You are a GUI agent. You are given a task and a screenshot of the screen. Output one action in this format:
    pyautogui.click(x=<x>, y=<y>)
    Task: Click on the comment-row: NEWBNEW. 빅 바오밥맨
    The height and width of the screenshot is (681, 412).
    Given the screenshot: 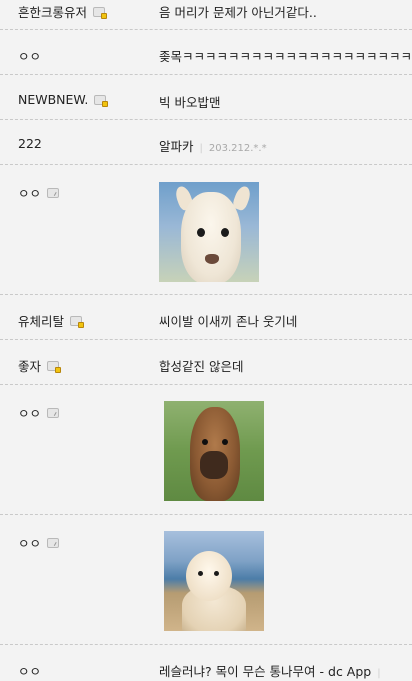 What is the action you would take?
    pyautogui.click(x=206, y=97)
    